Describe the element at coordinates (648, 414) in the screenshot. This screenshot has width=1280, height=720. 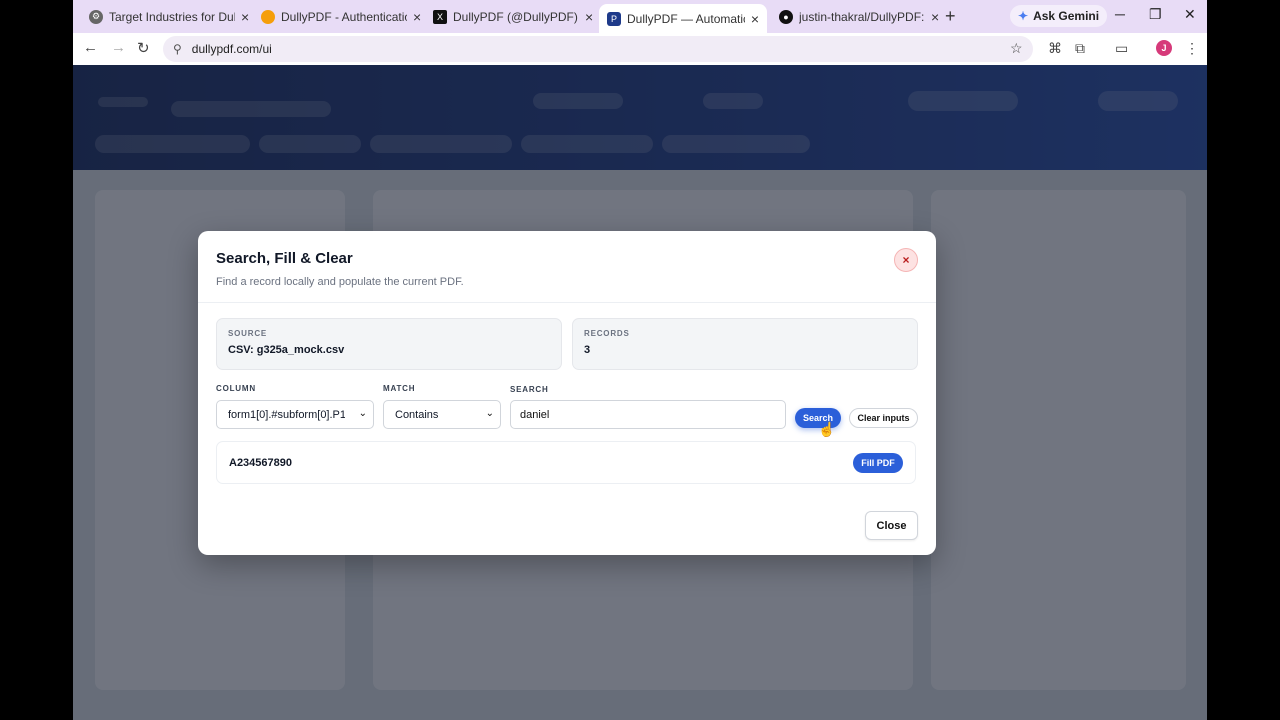
I see `search-input` at that location.